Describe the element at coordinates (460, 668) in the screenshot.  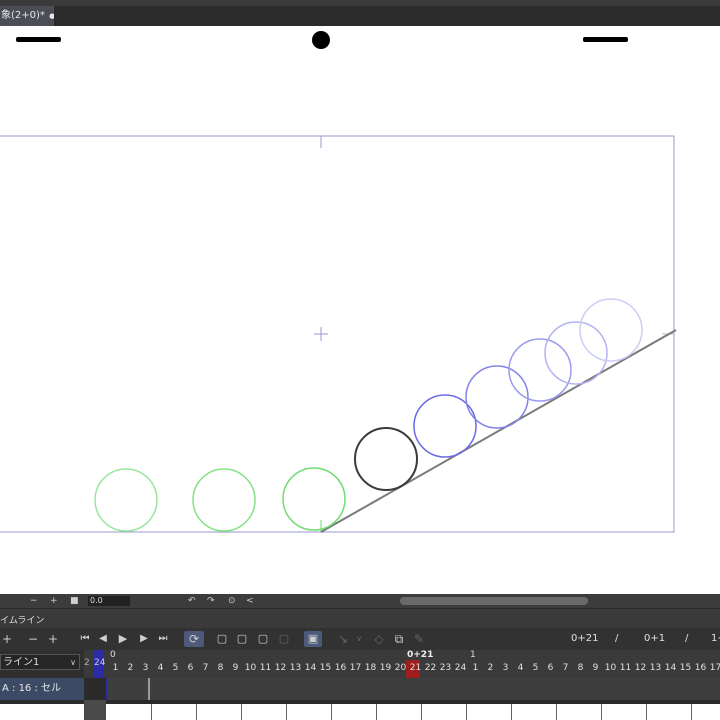
I see `frame-number: 24` at that location.